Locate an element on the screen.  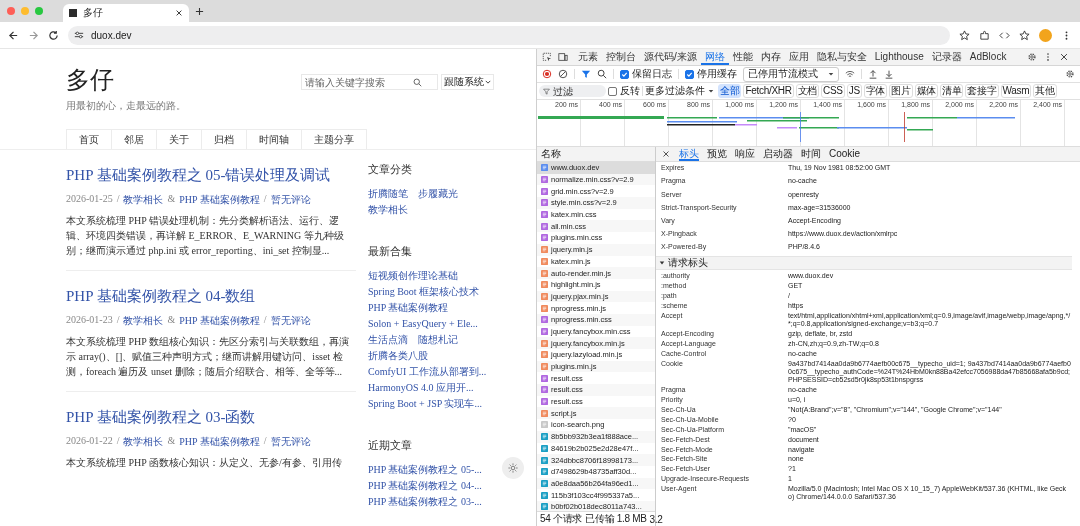
detail-tab: 响应 is located at coordinates (745, 154).